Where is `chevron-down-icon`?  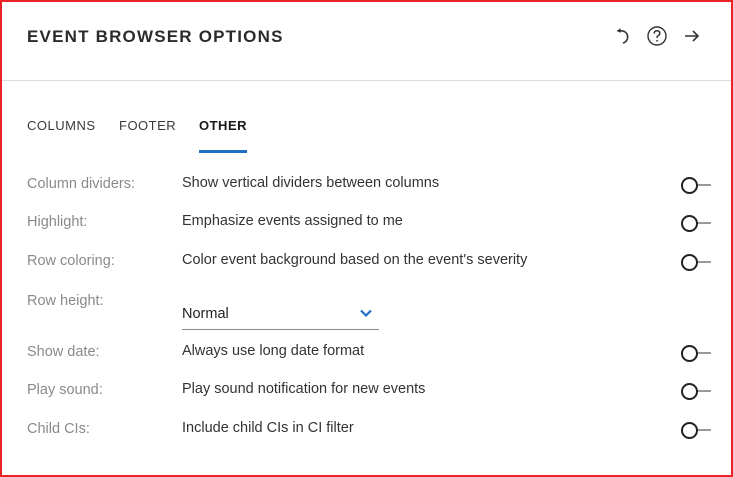 chevron-down-icon is located at coordinates (366, 315).